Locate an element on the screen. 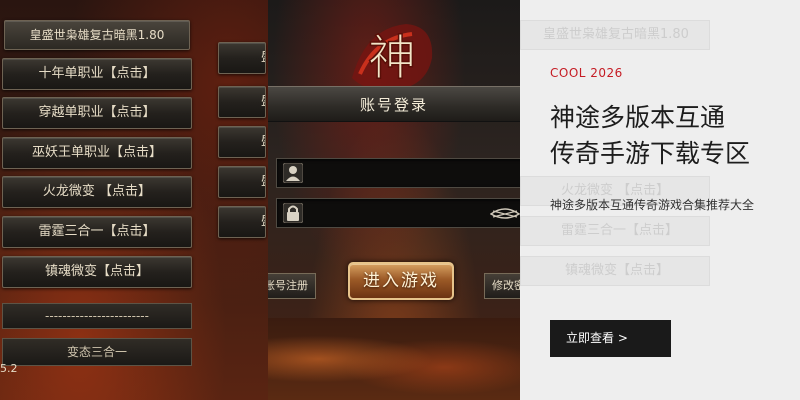 The height and width of the screenshot is (400, 800). server-item-4: 火龙微变 【点击】 is located at coordinates (97, 192).